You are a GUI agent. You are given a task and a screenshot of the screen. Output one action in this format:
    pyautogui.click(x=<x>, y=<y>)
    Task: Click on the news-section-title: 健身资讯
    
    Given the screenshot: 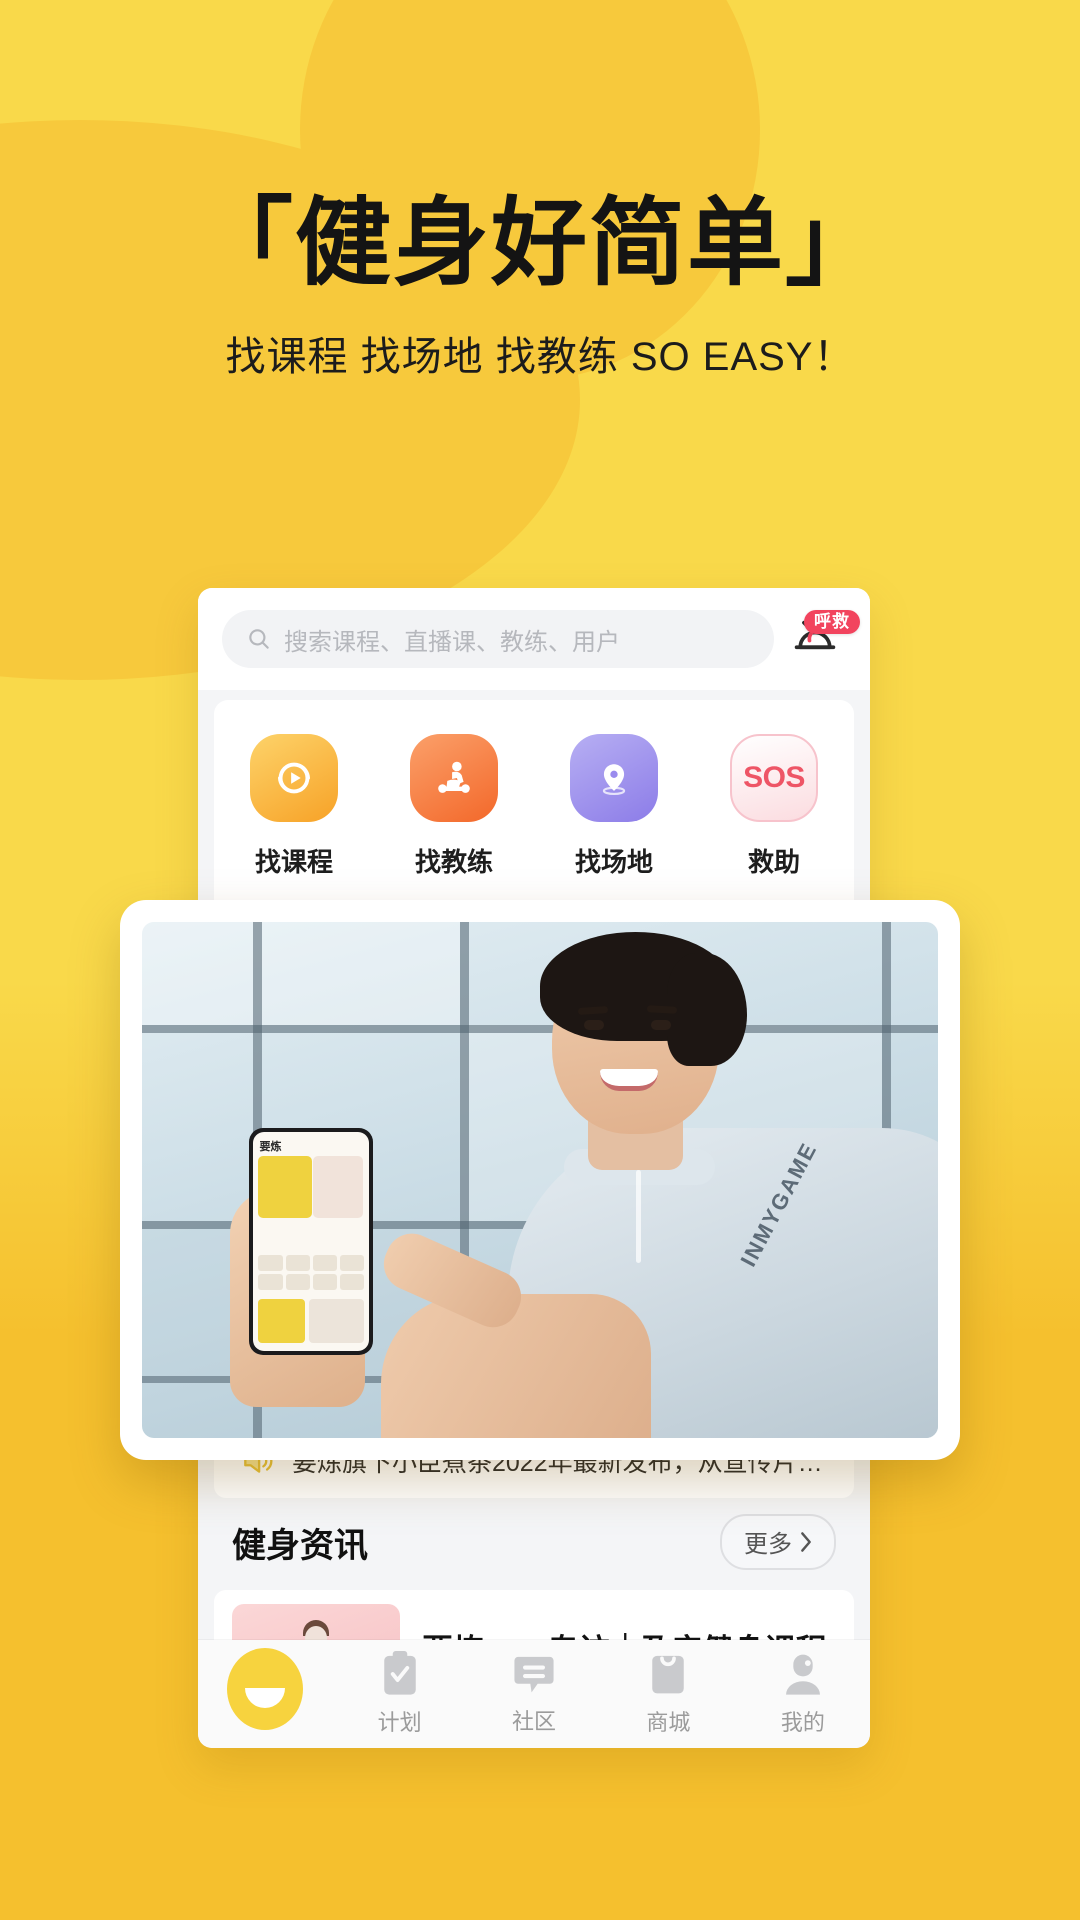 What is the action you would take?
    pyautogui.click(x=300, y=1545)
    